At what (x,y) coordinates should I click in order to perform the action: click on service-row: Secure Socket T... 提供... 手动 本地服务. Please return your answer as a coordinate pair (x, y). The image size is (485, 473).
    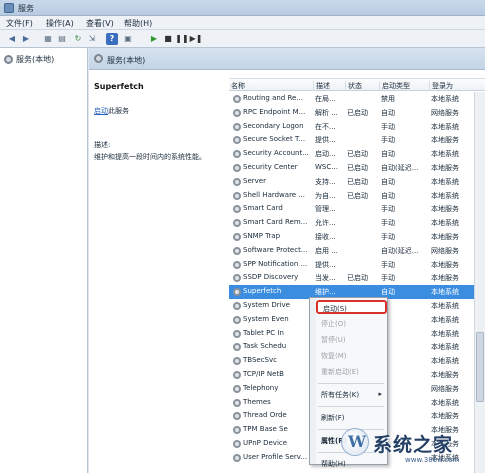
    Looking at the image, I should click on (351, 140).